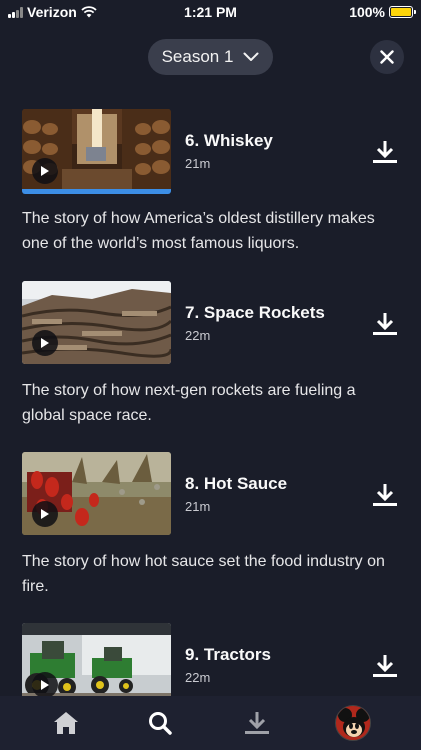  What do you see at coordinates (402, 12) in the screenshot?
I see `battery-icon` at bounding box center [402, 12].